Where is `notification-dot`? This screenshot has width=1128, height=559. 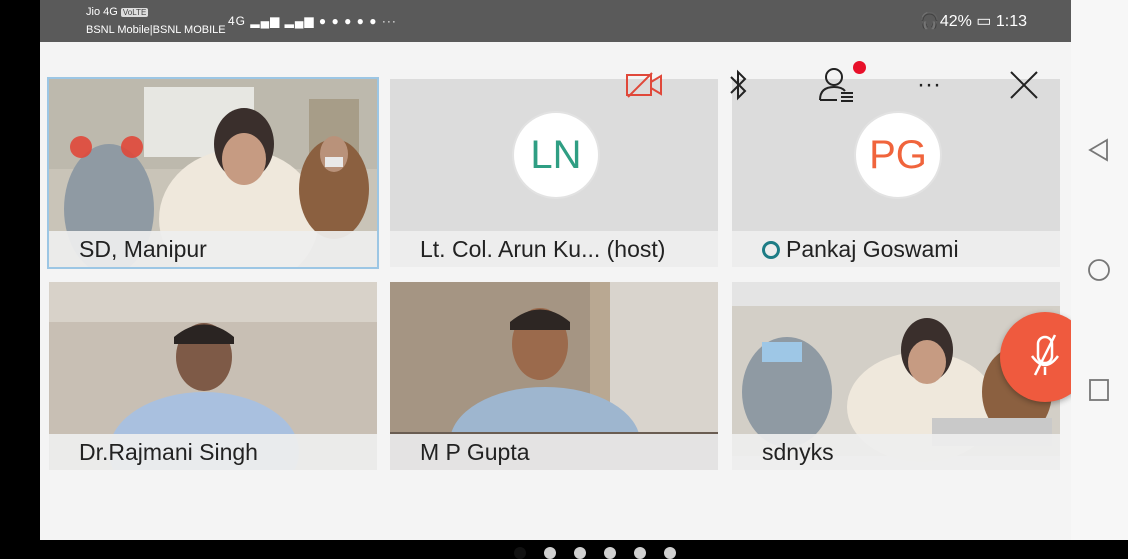
notification-dot is located at coordinates (859, 67).